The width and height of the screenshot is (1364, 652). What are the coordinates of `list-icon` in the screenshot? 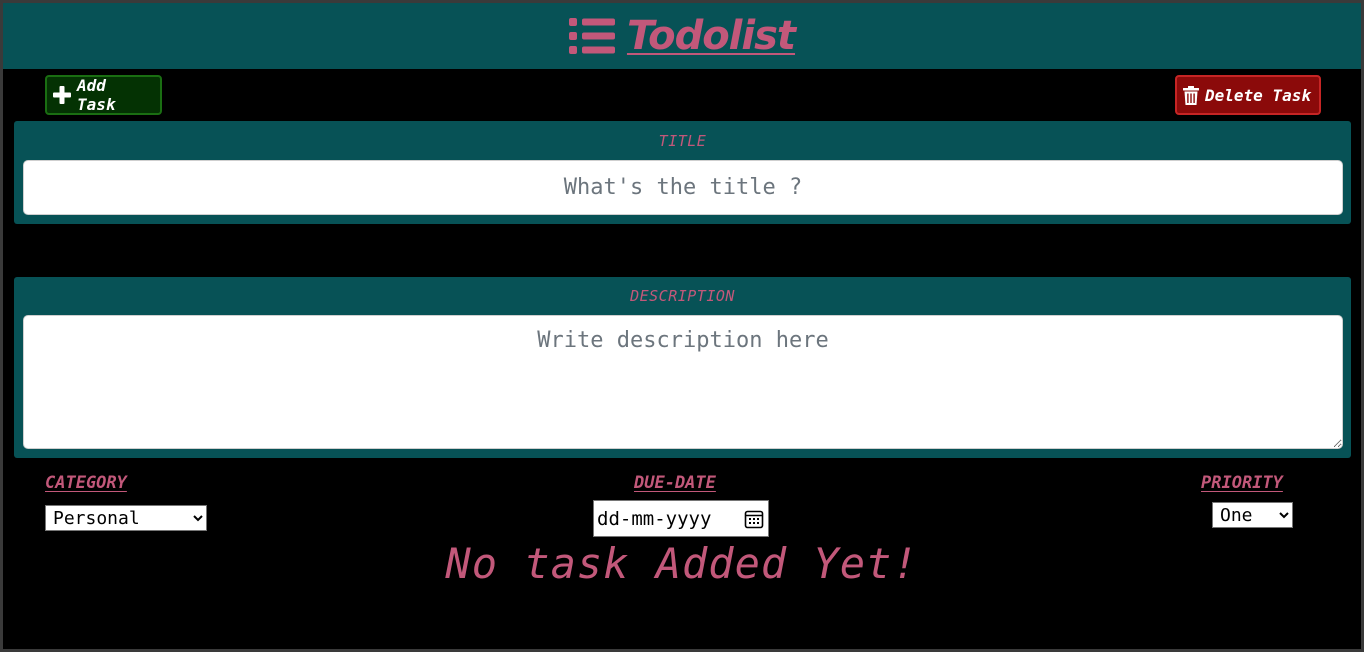 It's located at (591, 36).